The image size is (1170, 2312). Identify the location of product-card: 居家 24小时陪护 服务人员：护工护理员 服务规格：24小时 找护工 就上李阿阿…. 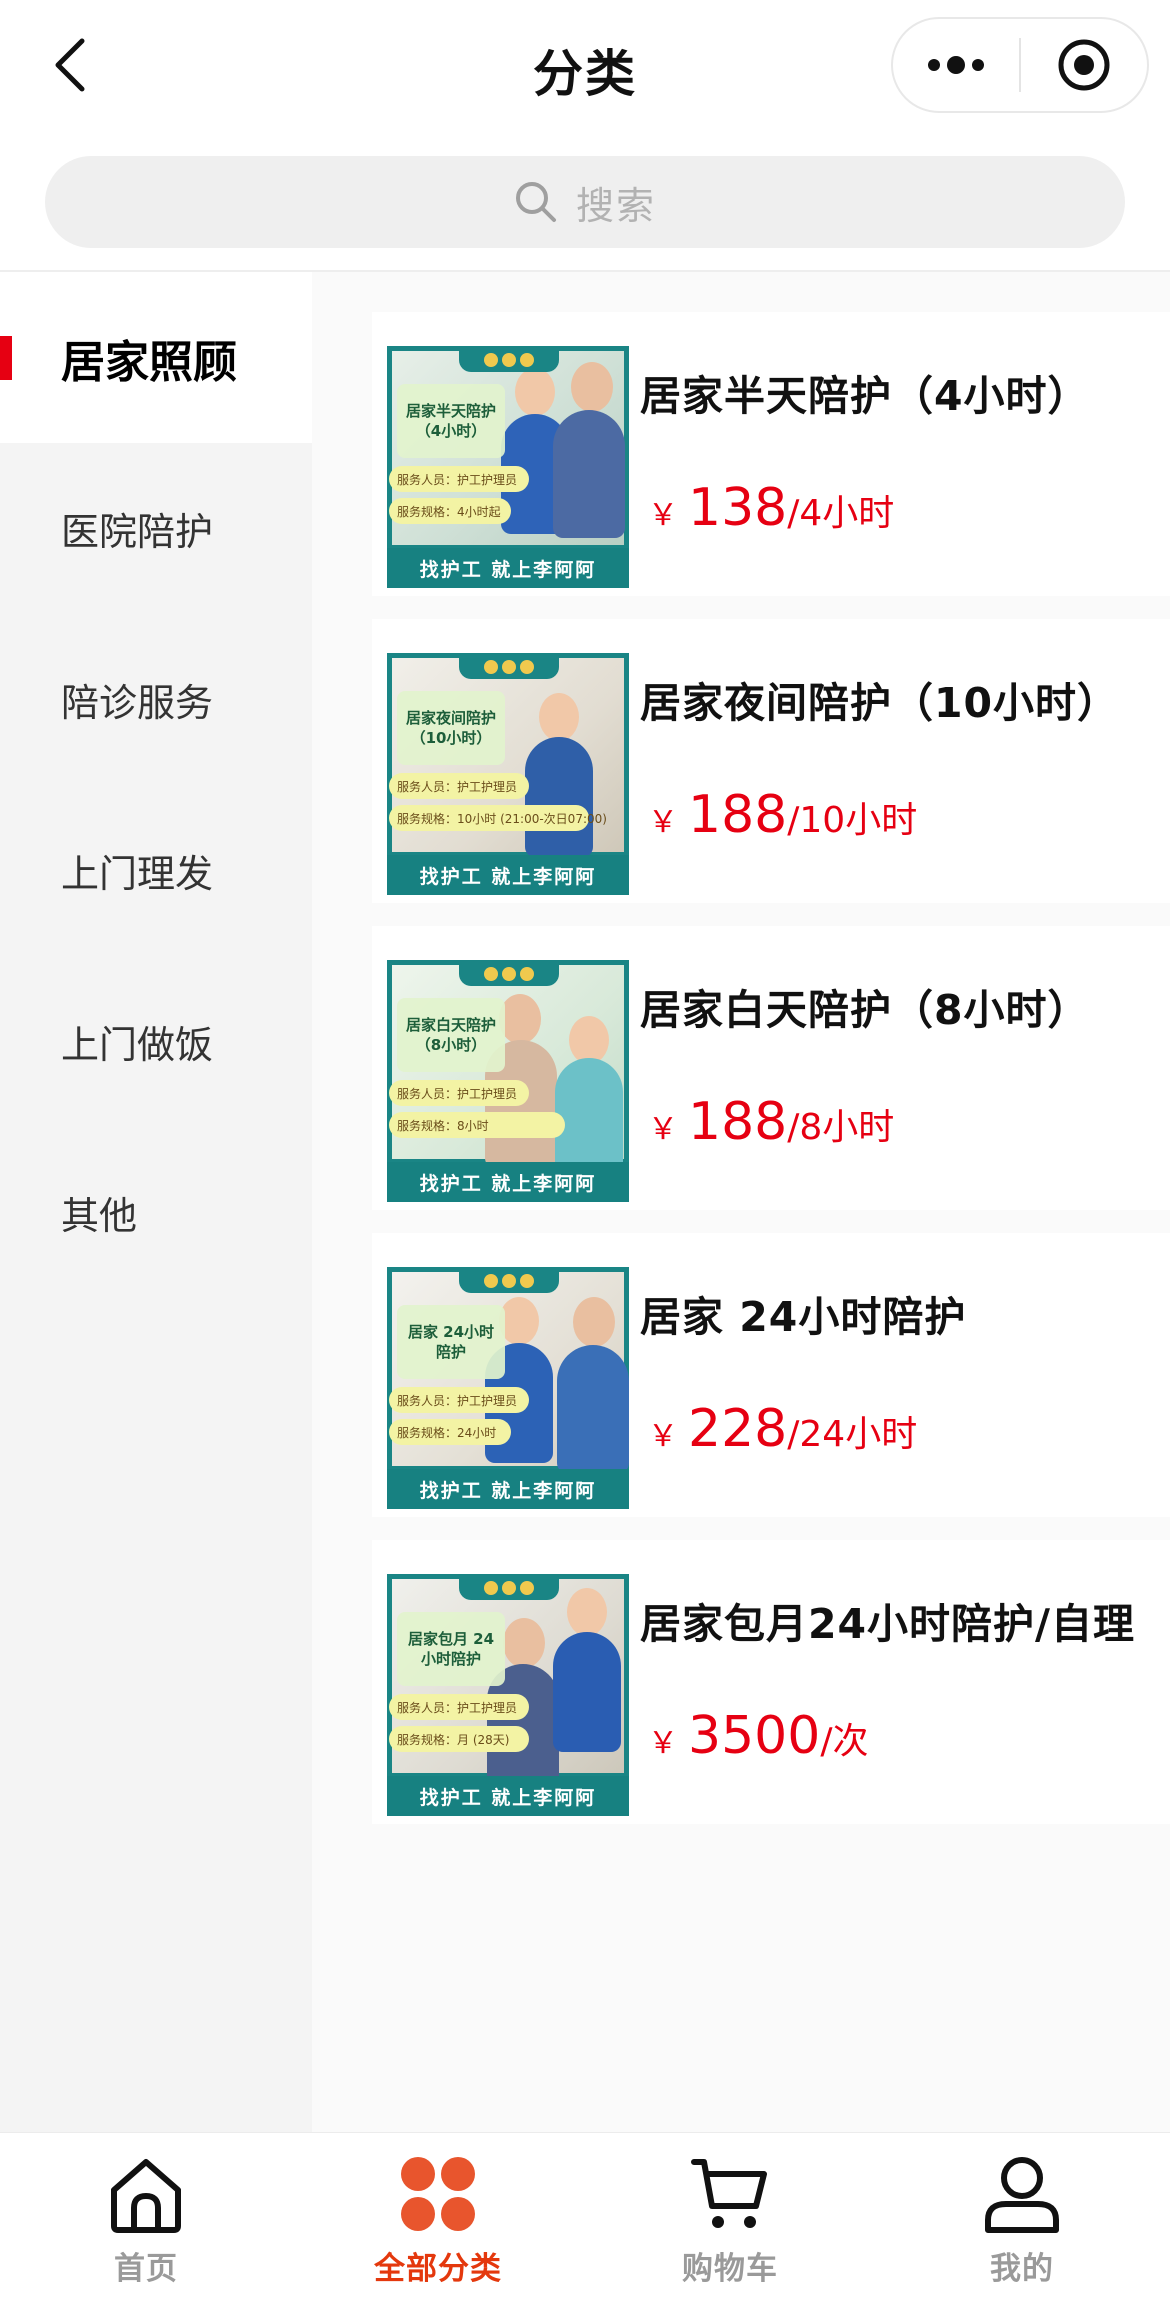
(771, 1375).